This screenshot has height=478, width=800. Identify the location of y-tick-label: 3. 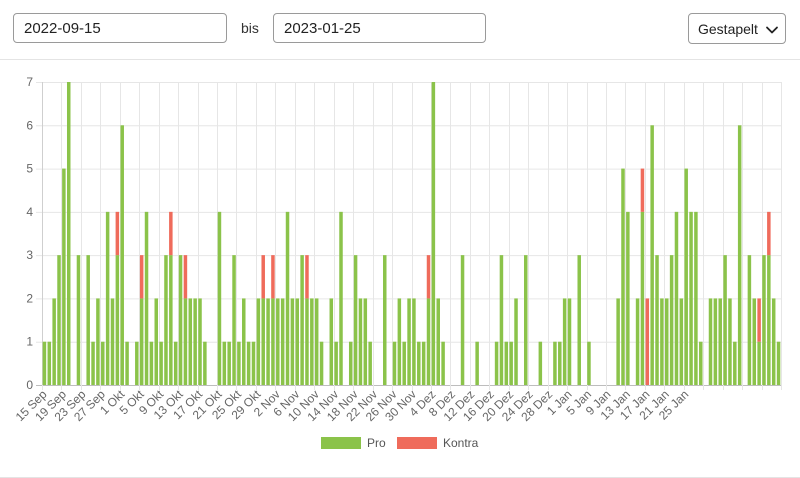
(29, 255).